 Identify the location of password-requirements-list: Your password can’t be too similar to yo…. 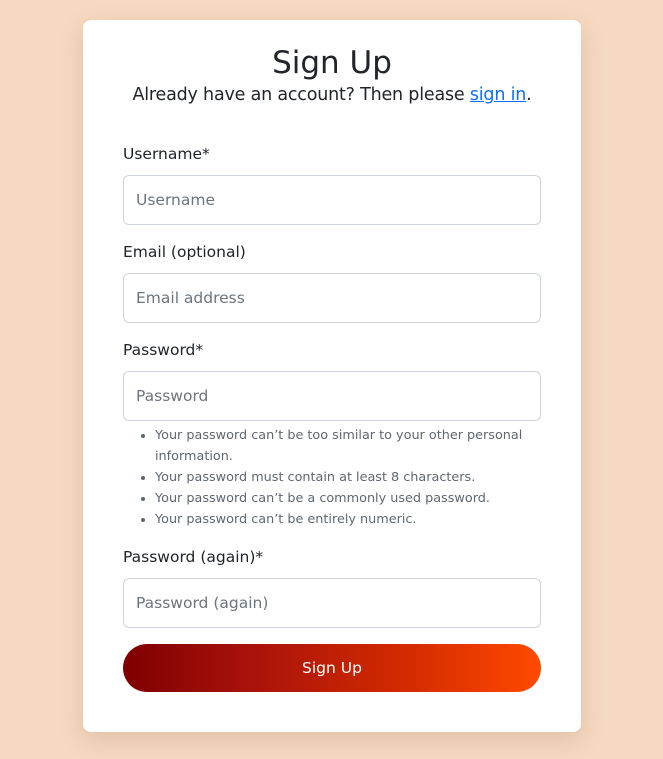
(323, 477).